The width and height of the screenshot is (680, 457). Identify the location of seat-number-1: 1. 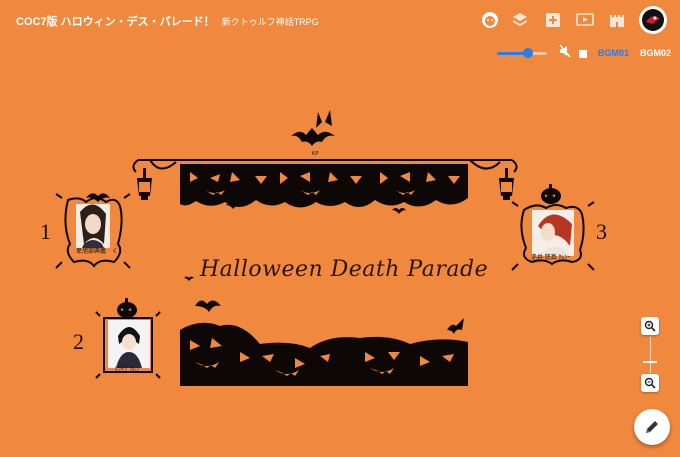
(45, 231).